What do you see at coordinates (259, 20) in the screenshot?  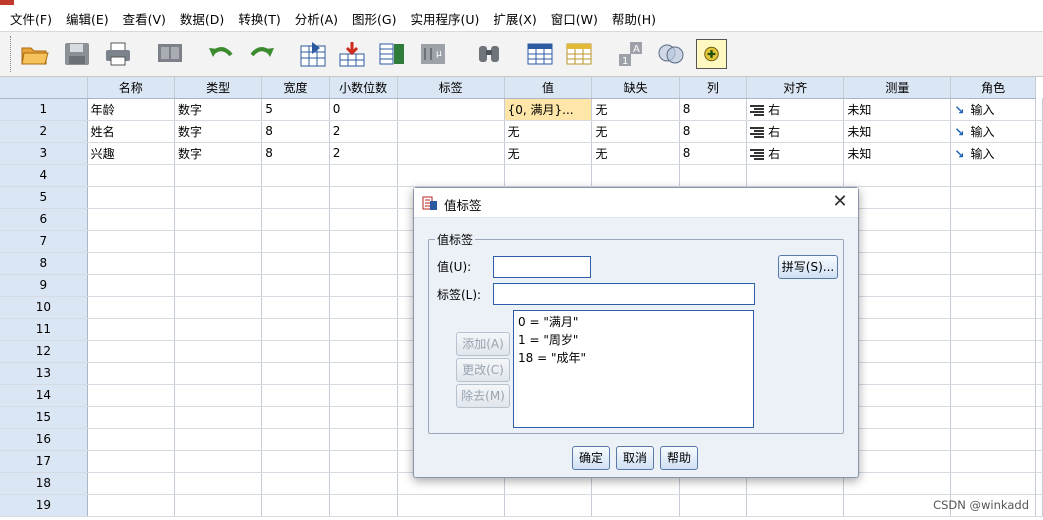 I see `menu-item: 转换(T)` at bounding box center [259, 20].